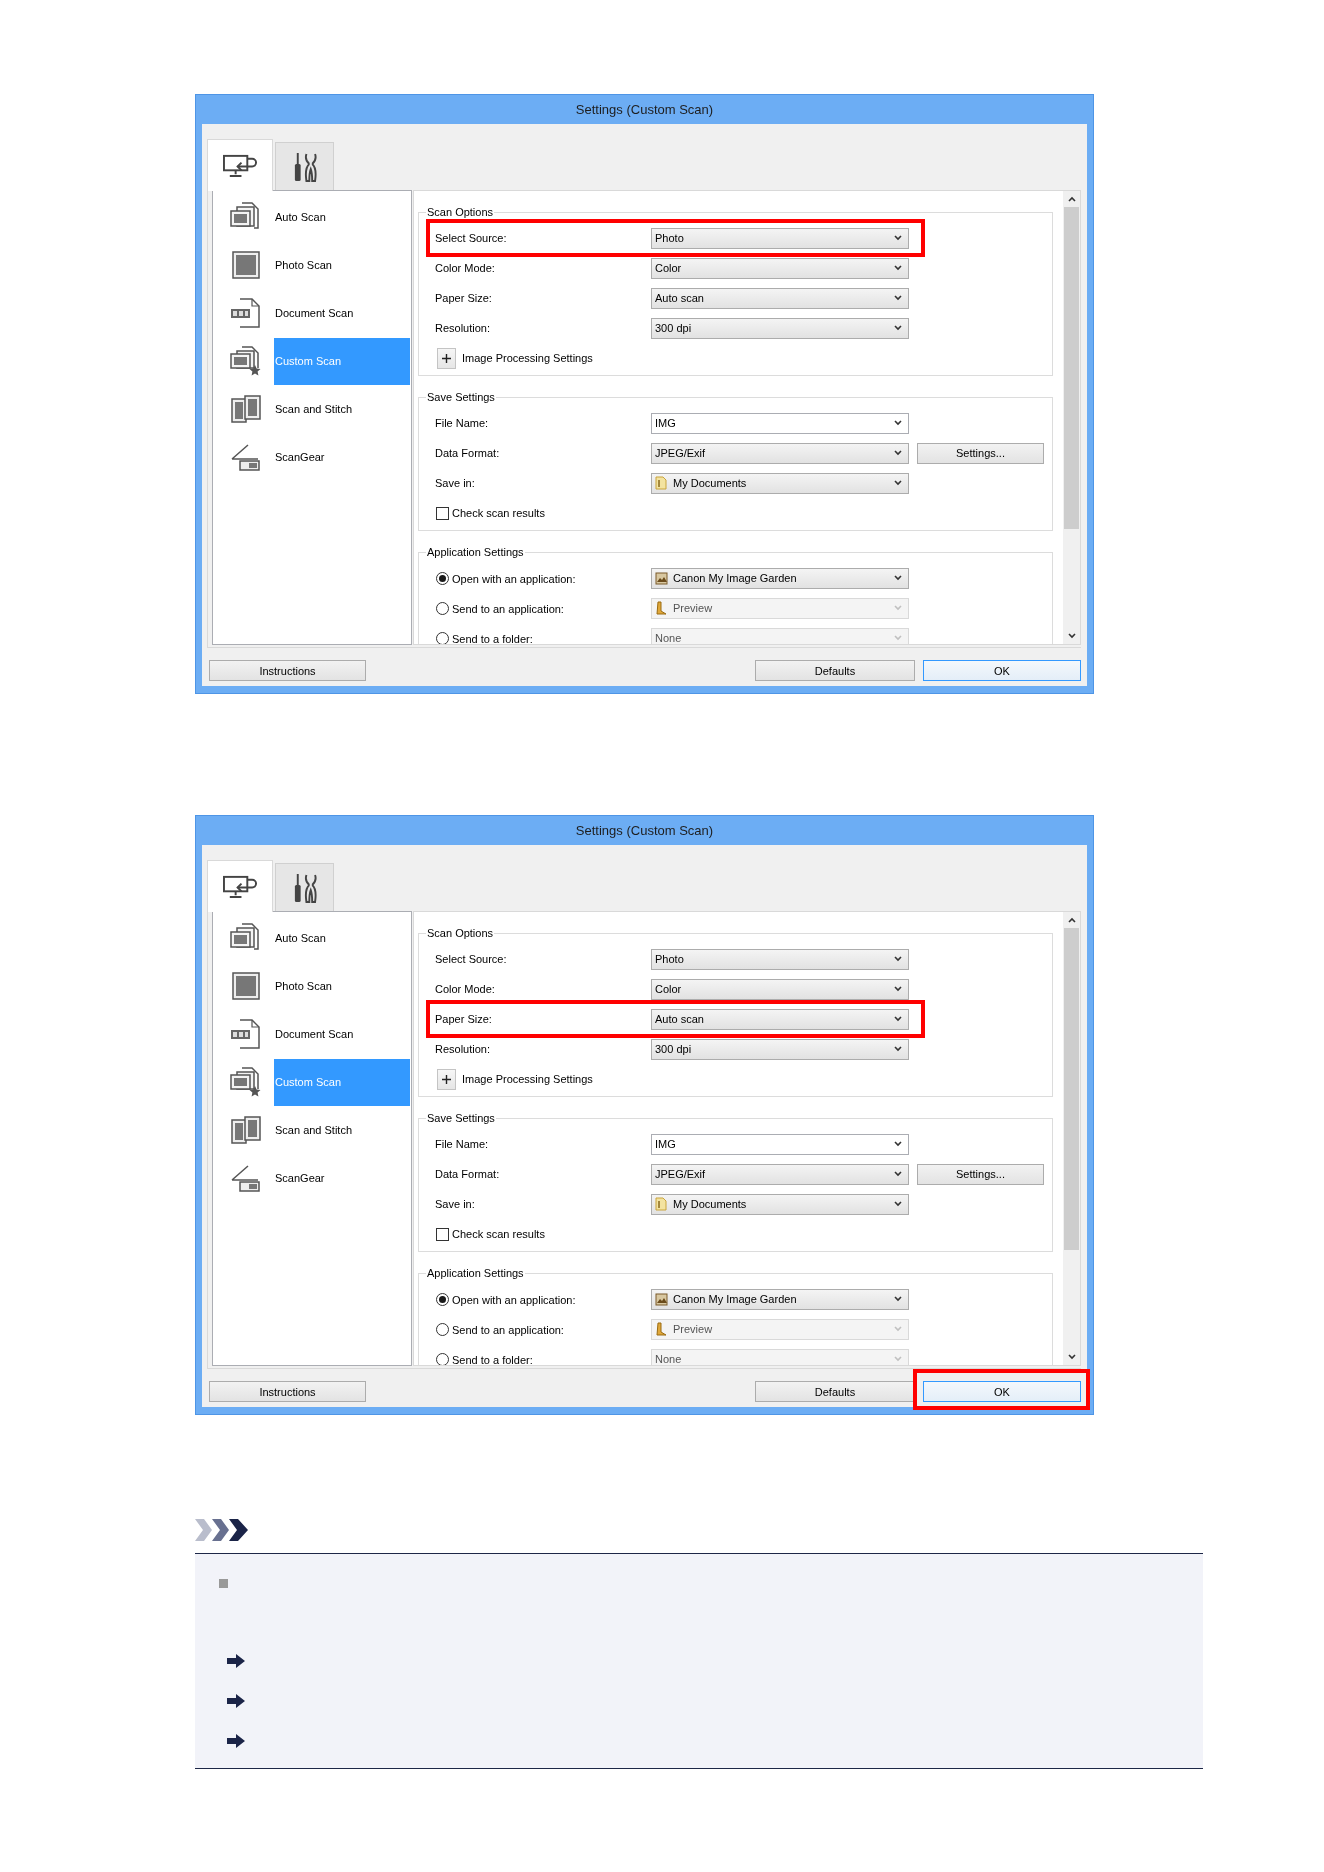  I want to click on field-label: Select Source:, so click(471, 238).